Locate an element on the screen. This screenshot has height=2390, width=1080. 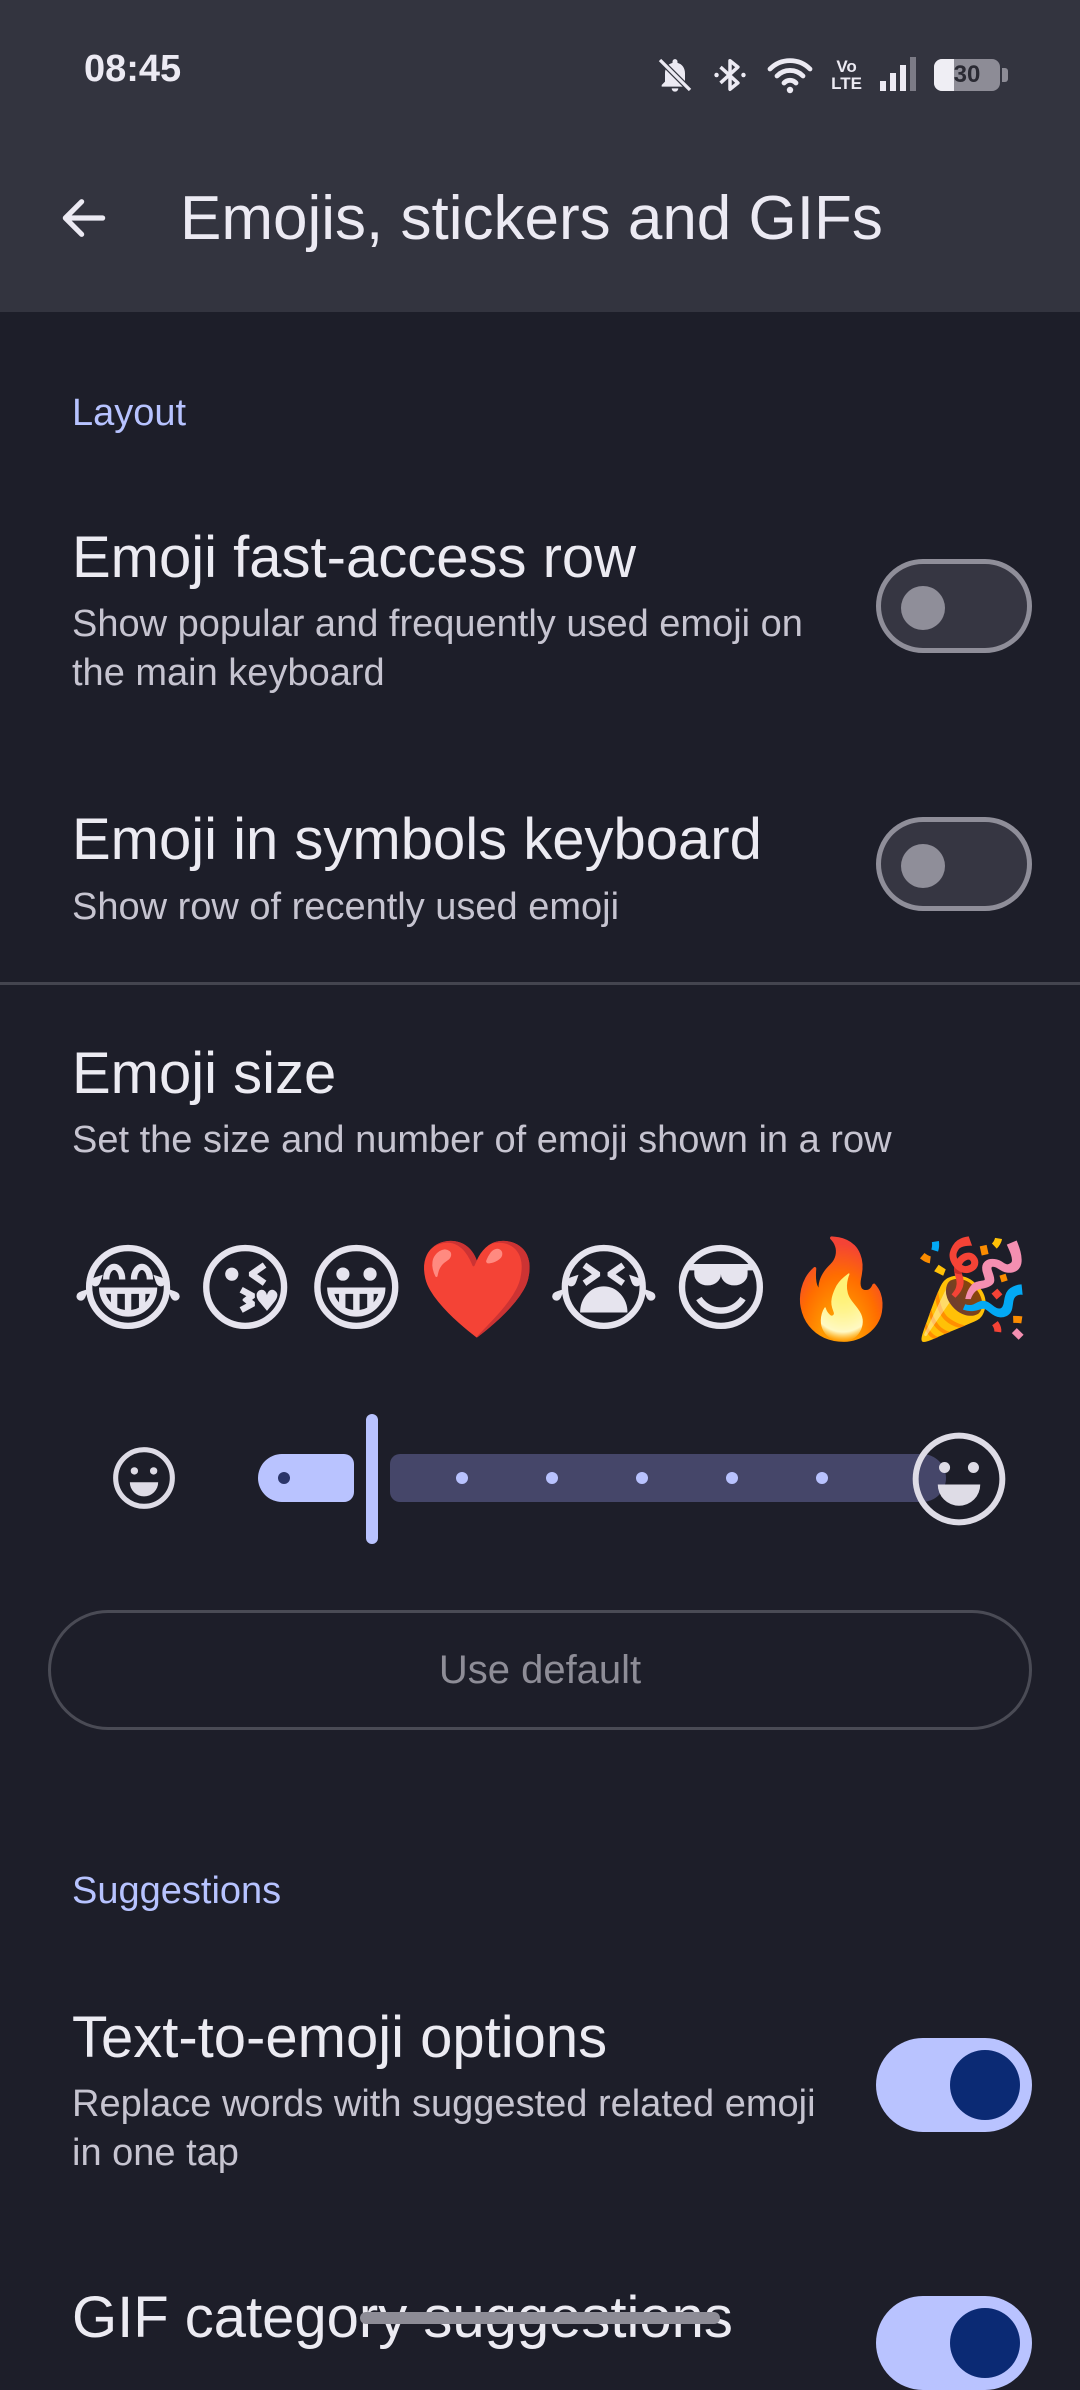
emoji-preview-row: 😂 😘 😀 ❤️ 😭 😎 🔥 🎉 is located at coordinates (552, 1290).